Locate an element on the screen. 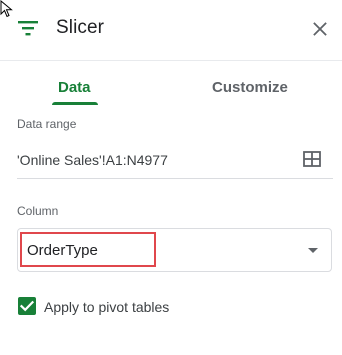 This screenshot has height=355, width=342. active-tab-indicator is located at coordinates (75, 103).